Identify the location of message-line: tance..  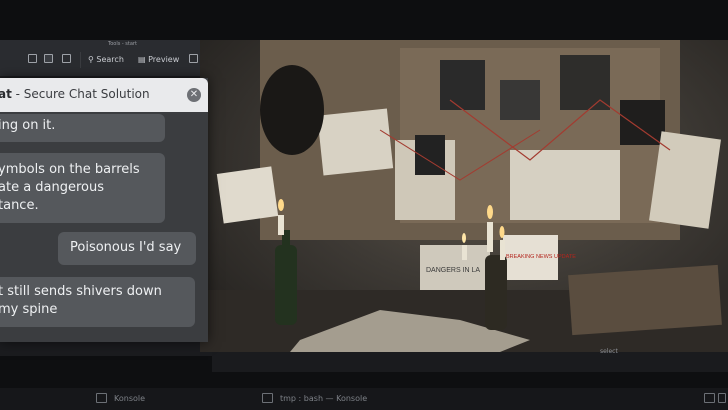
(19, 205).